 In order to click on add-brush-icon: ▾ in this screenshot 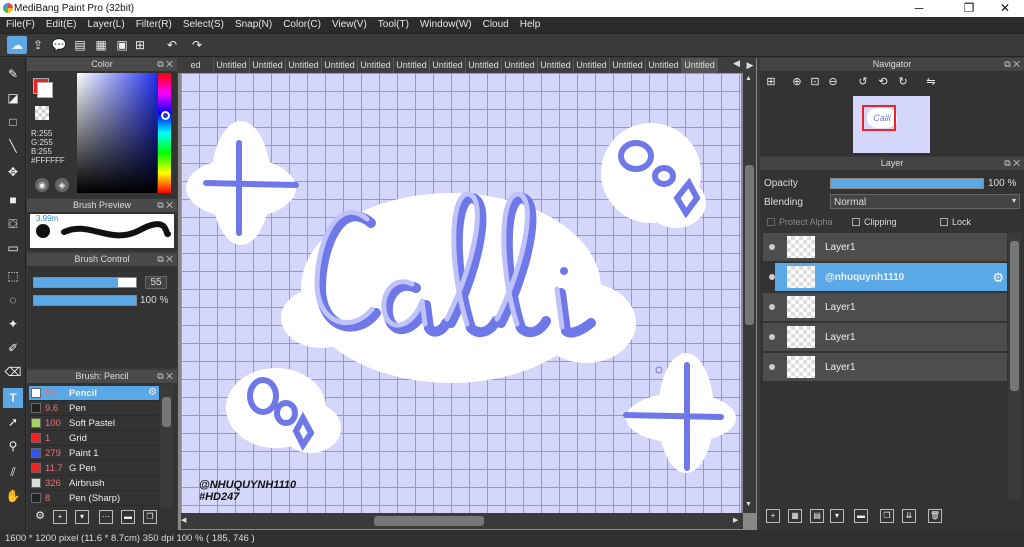, I will do `click(82, 517)`.